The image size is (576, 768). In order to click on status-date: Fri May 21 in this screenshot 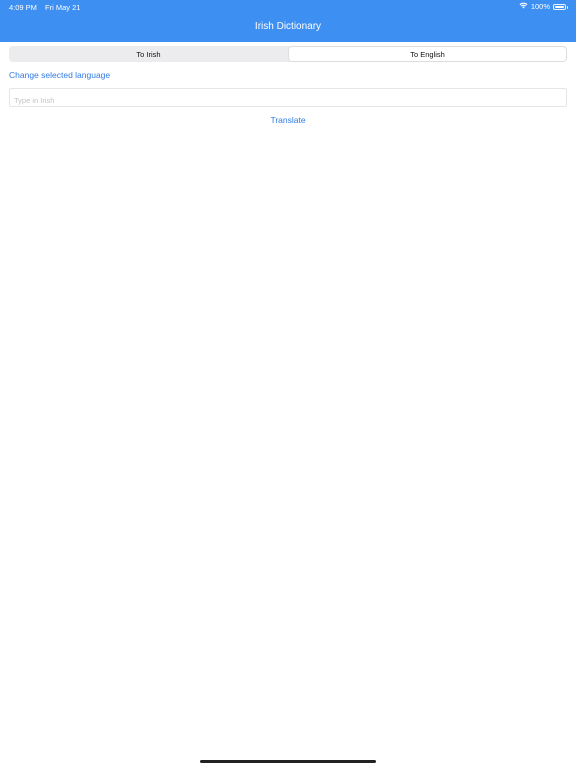, I will do `click(63, 7)`.